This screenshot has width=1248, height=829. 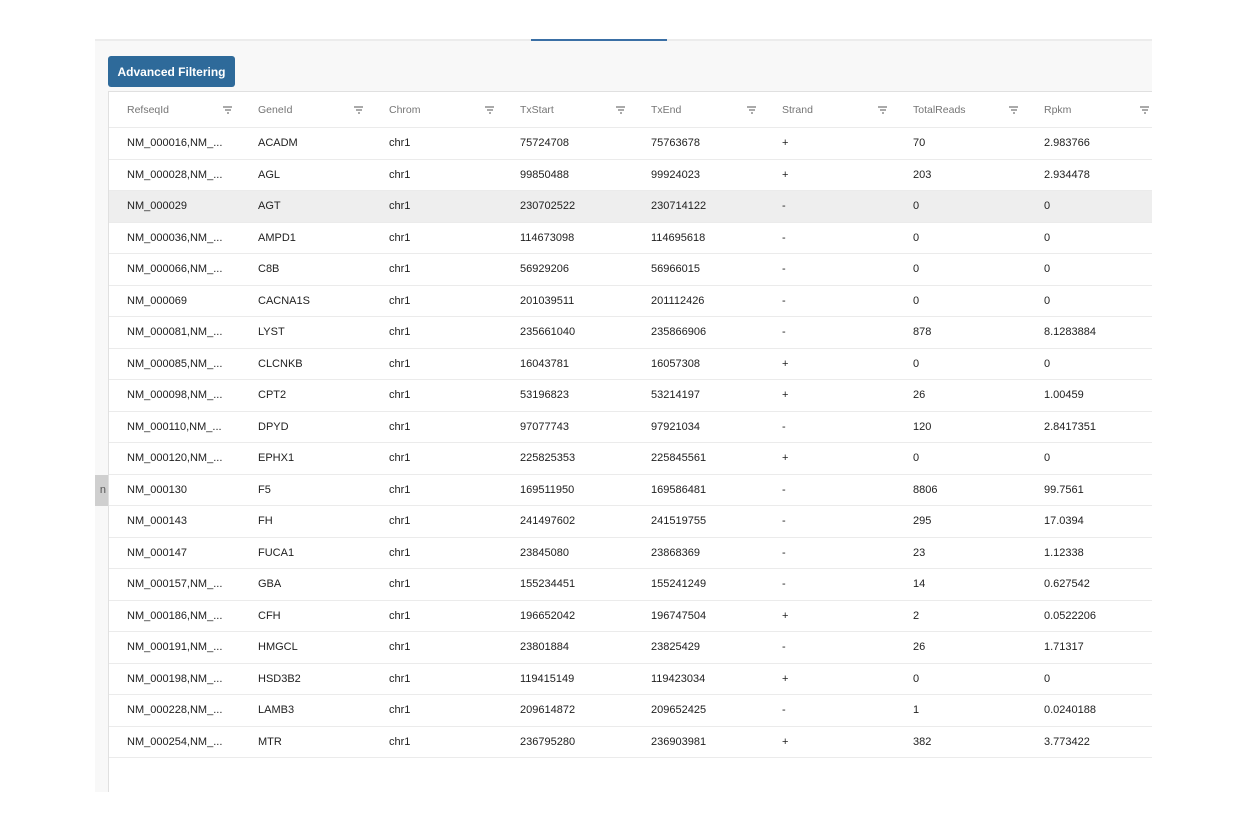 What do you see at coordinates (829, 110) in the screenshot?
I see `column-header-strand: Strand` at bounding box center [829, 110].